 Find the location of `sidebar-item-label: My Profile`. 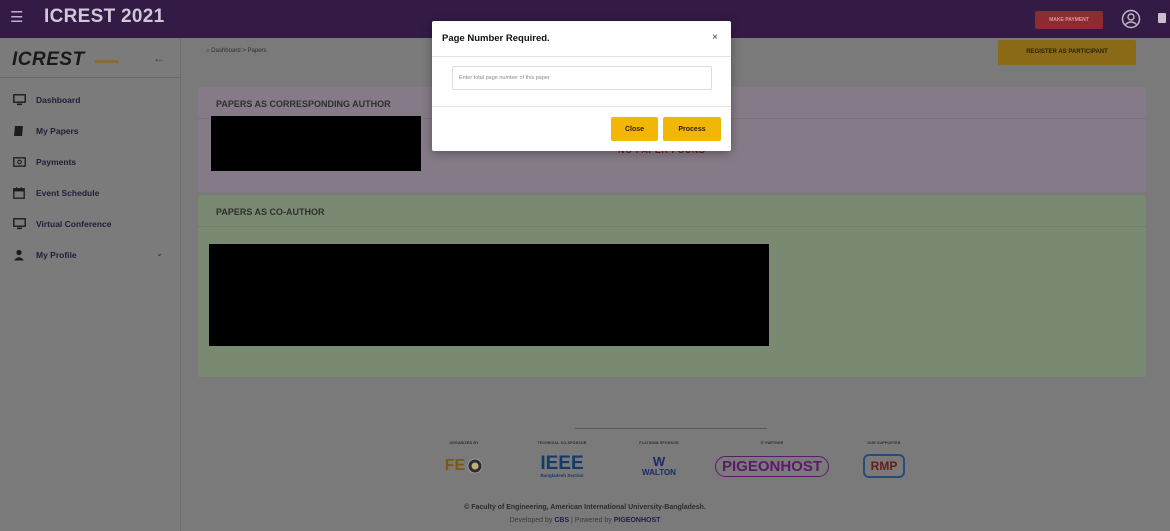

sidebar-item-label: My Profile is located at coordinates (56, 254).